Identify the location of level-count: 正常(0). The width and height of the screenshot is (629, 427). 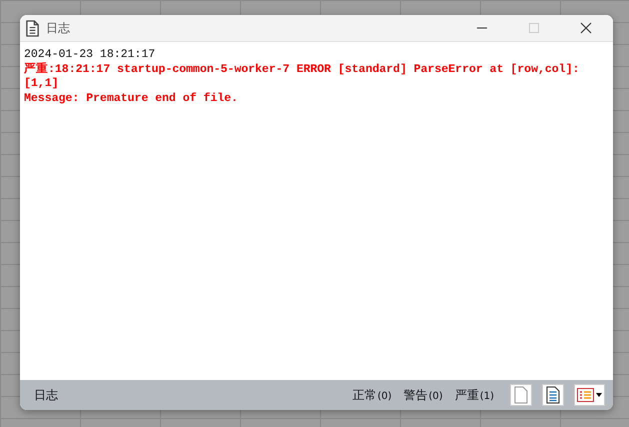
(372, 395).